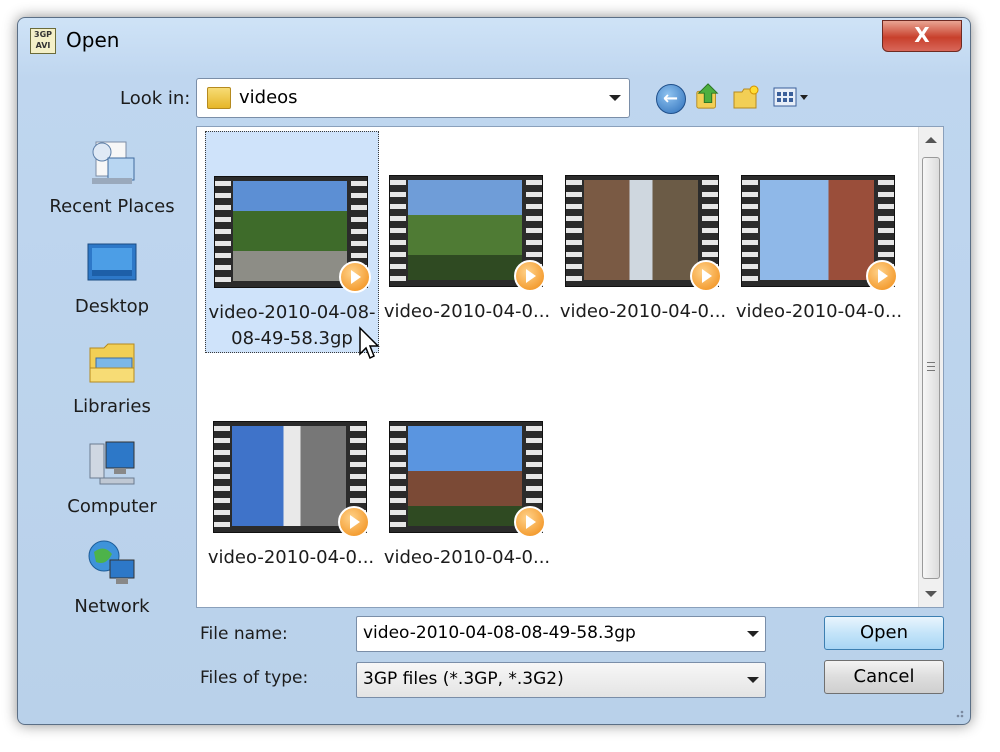 The image size is (1000, 752). I want to click on app-icon: 3GP AVI, so click(43, 41).